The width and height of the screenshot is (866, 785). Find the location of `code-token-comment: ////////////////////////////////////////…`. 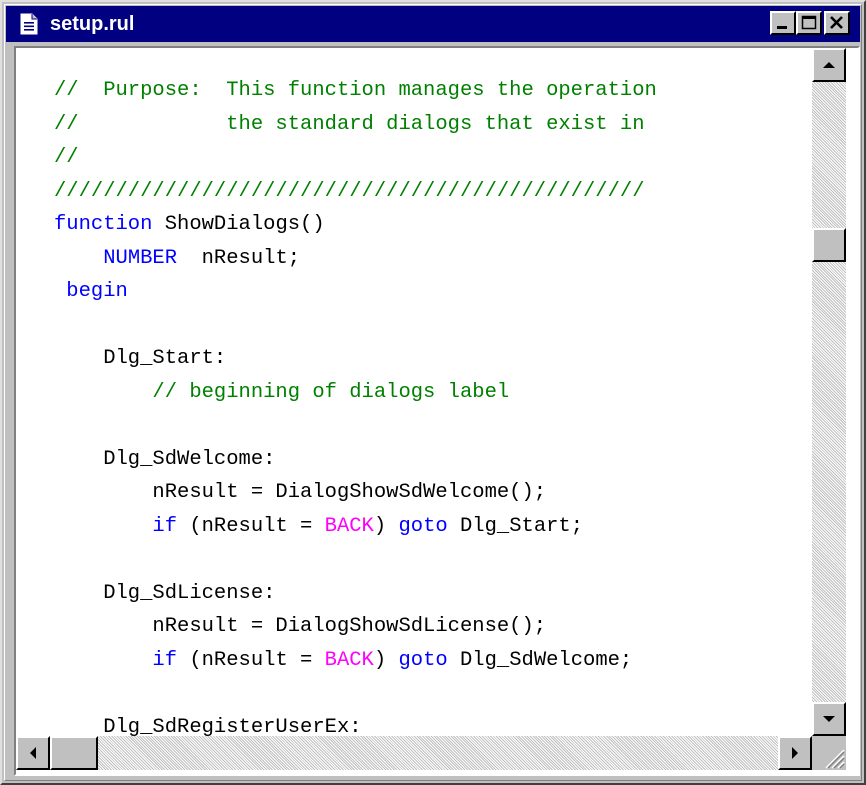

code-token-comment: ////////////////////////////////////////… is located at coordinates (349, 191).